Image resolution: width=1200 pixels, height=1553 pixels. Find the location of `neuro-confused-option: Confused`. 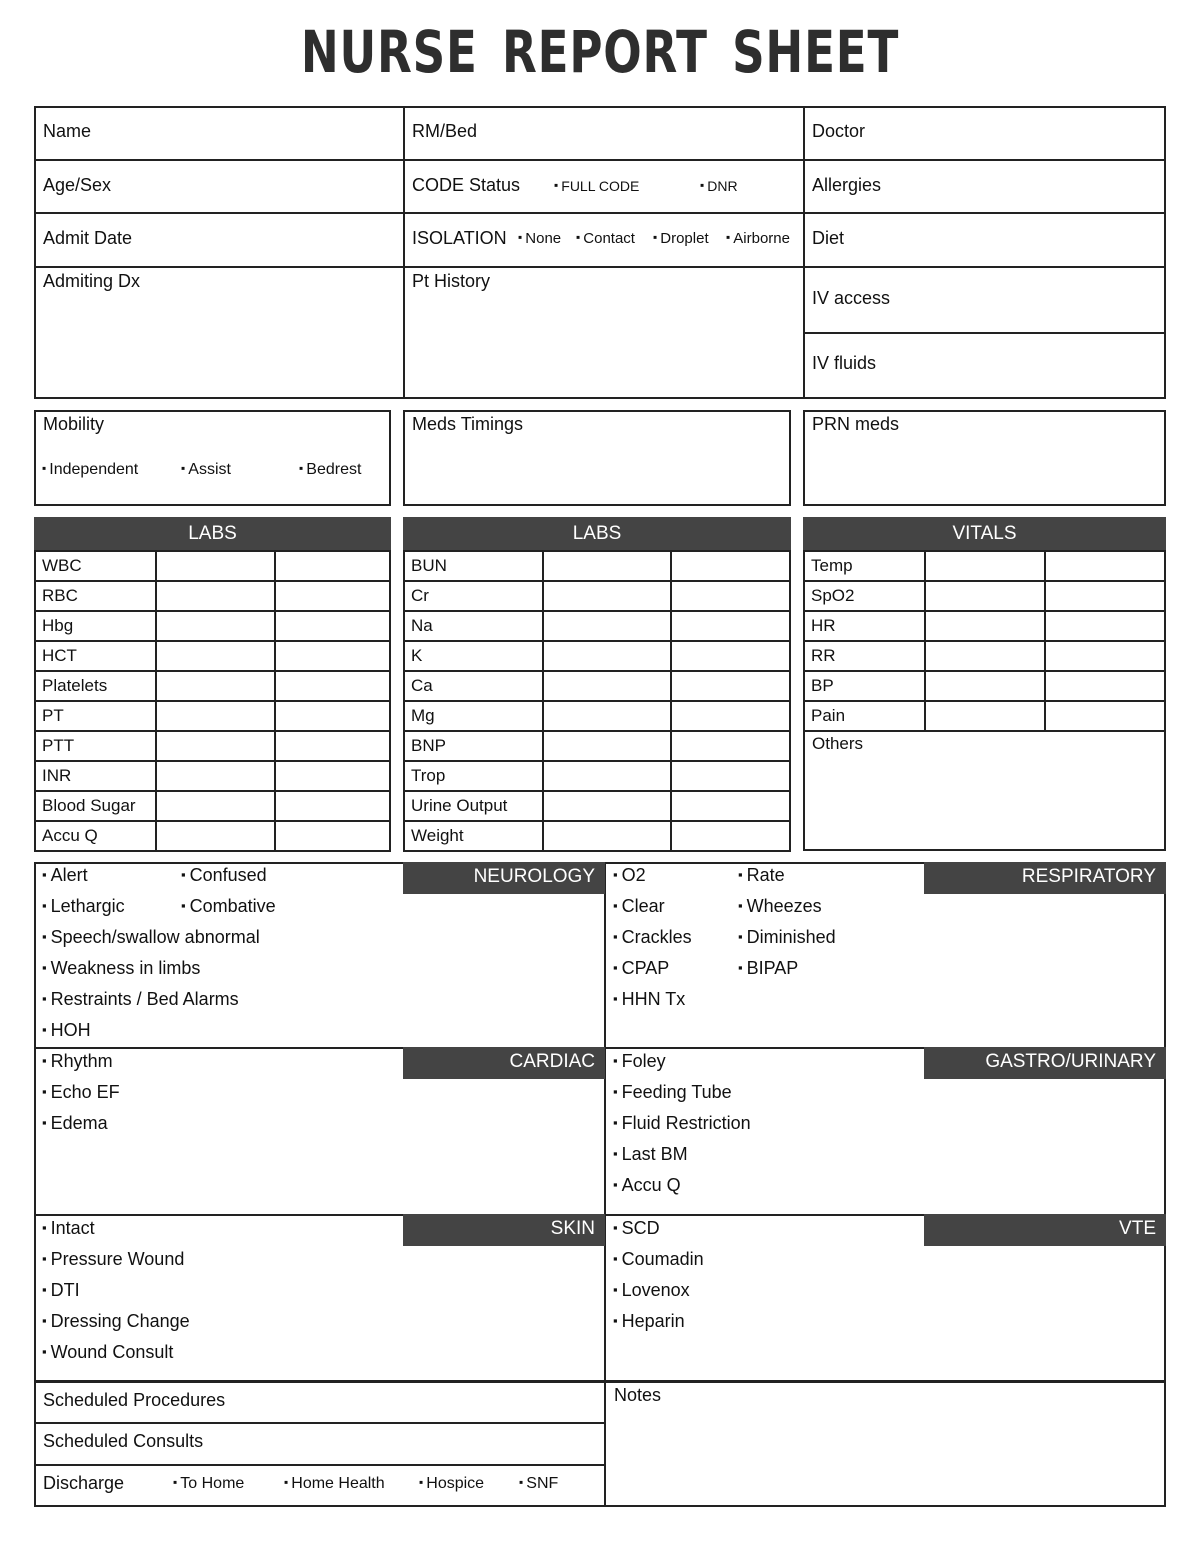

neuro-confused-option: Confused is located at coordinates (224, 875).